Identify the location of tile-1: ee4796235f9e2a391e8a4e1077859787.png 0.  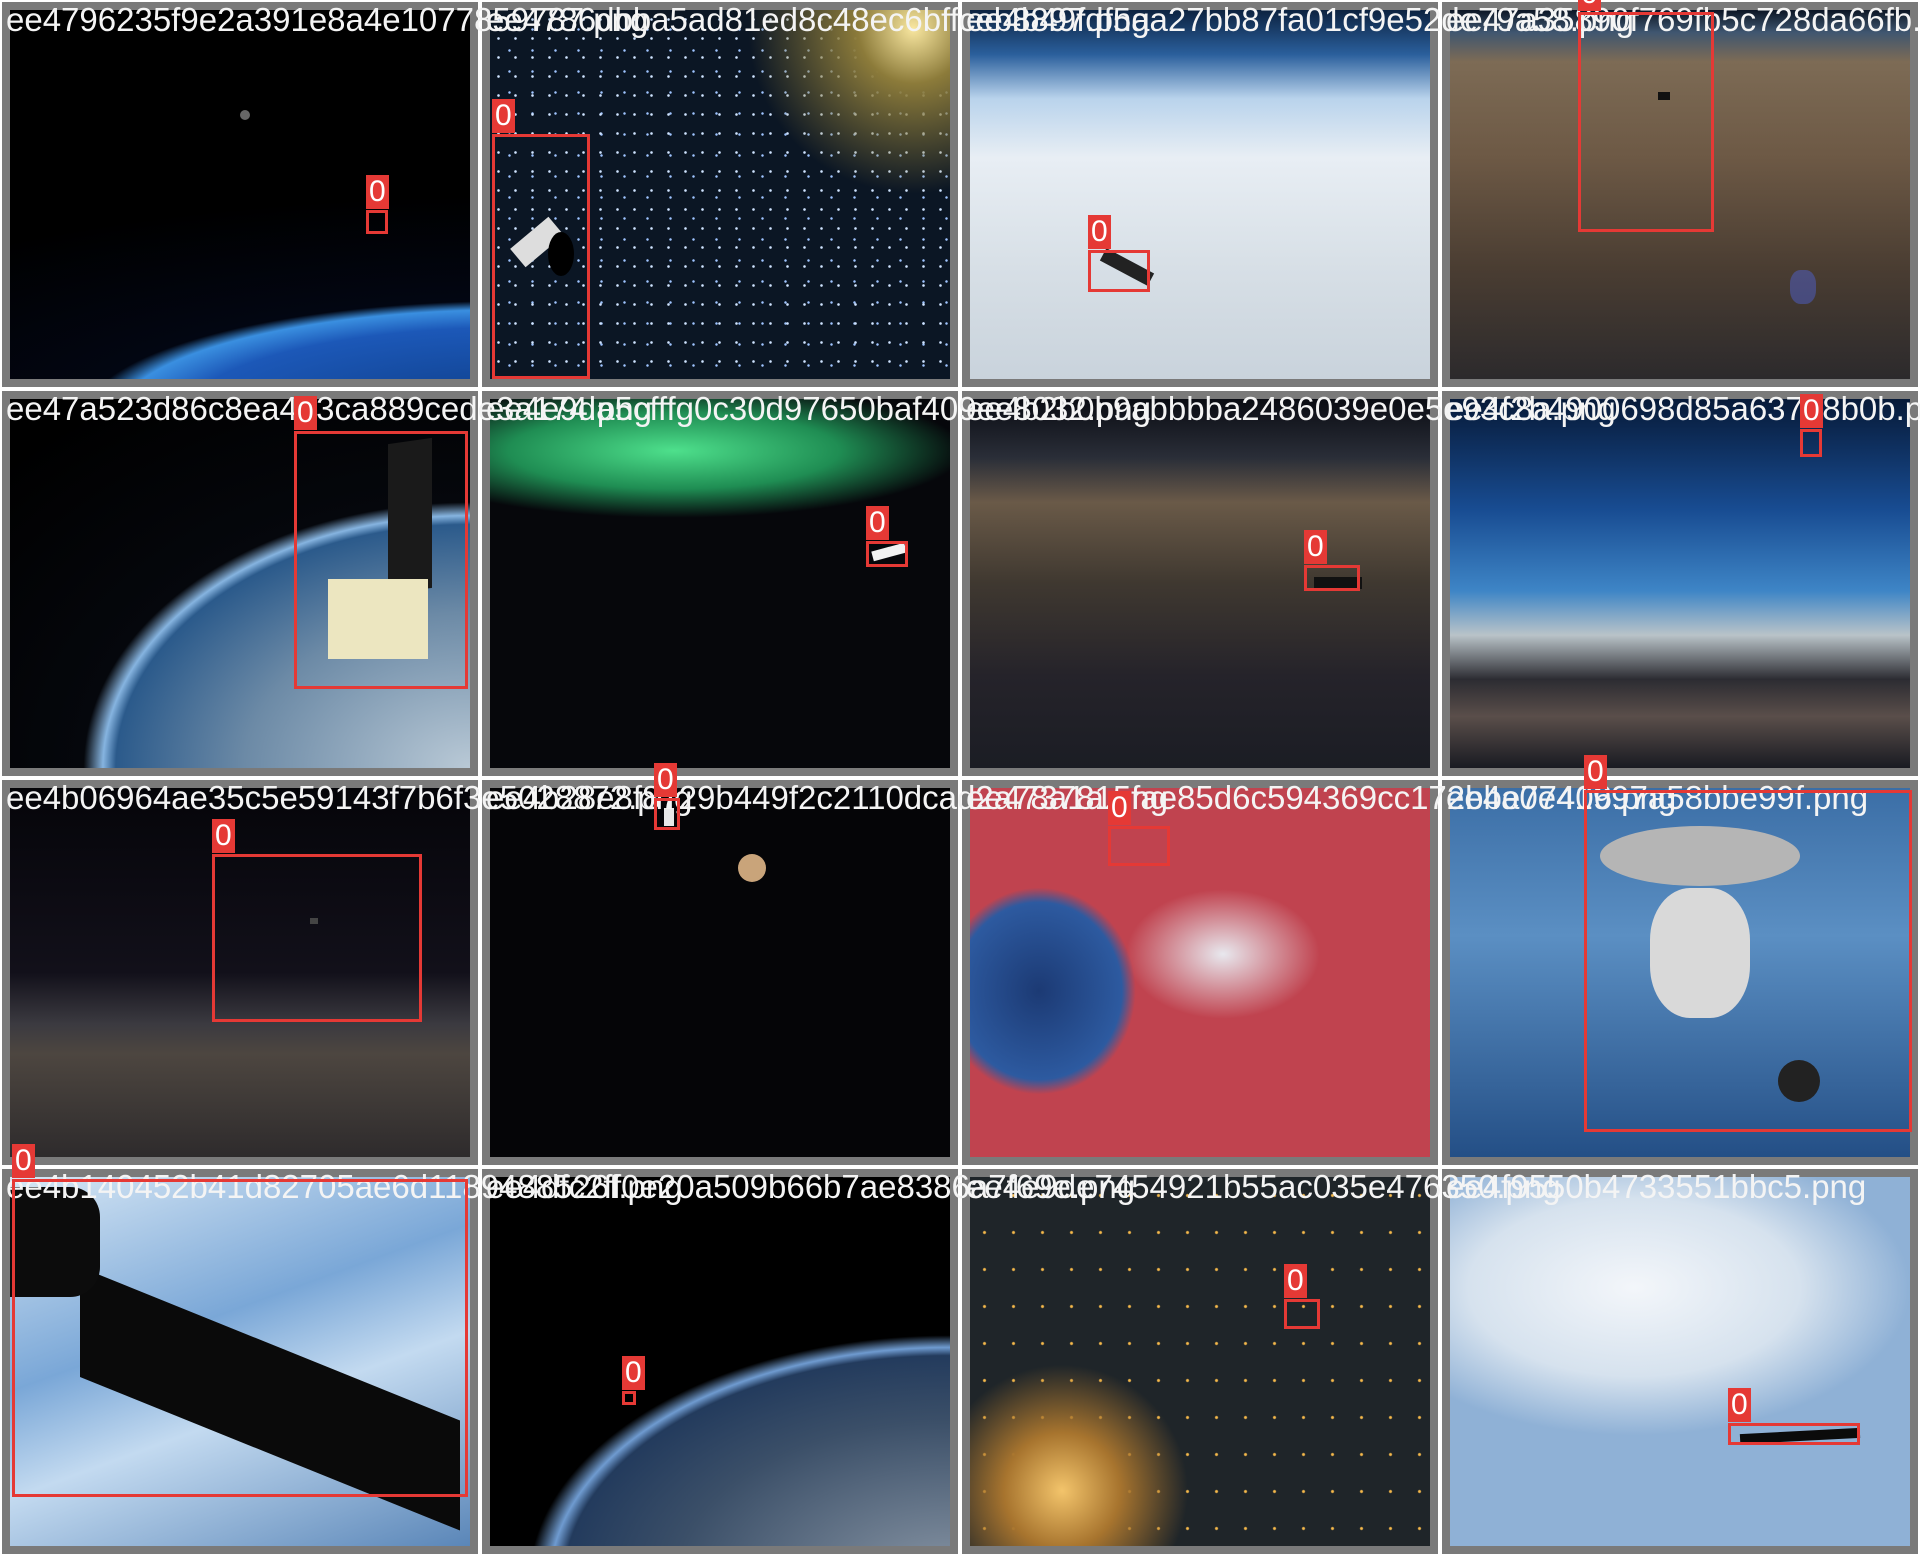
(324, 194).